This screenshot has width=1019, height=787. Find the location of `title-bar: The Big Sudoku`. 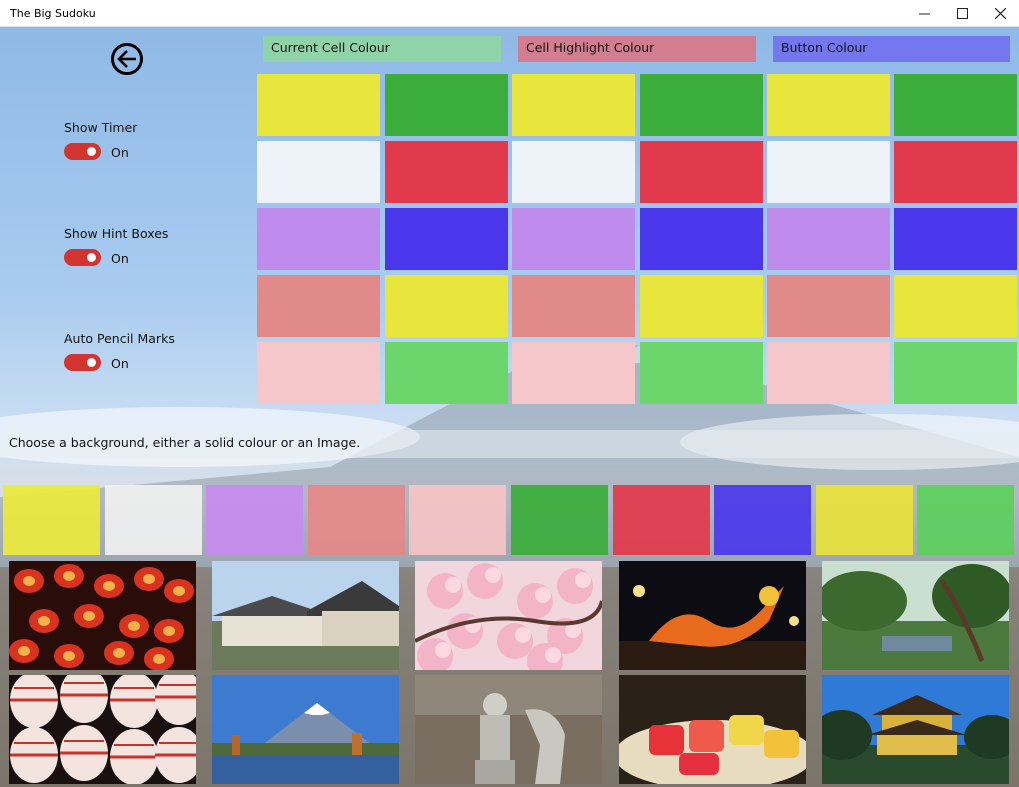

title-bar: The Big Sudoku is located at coordinates (509, 13).